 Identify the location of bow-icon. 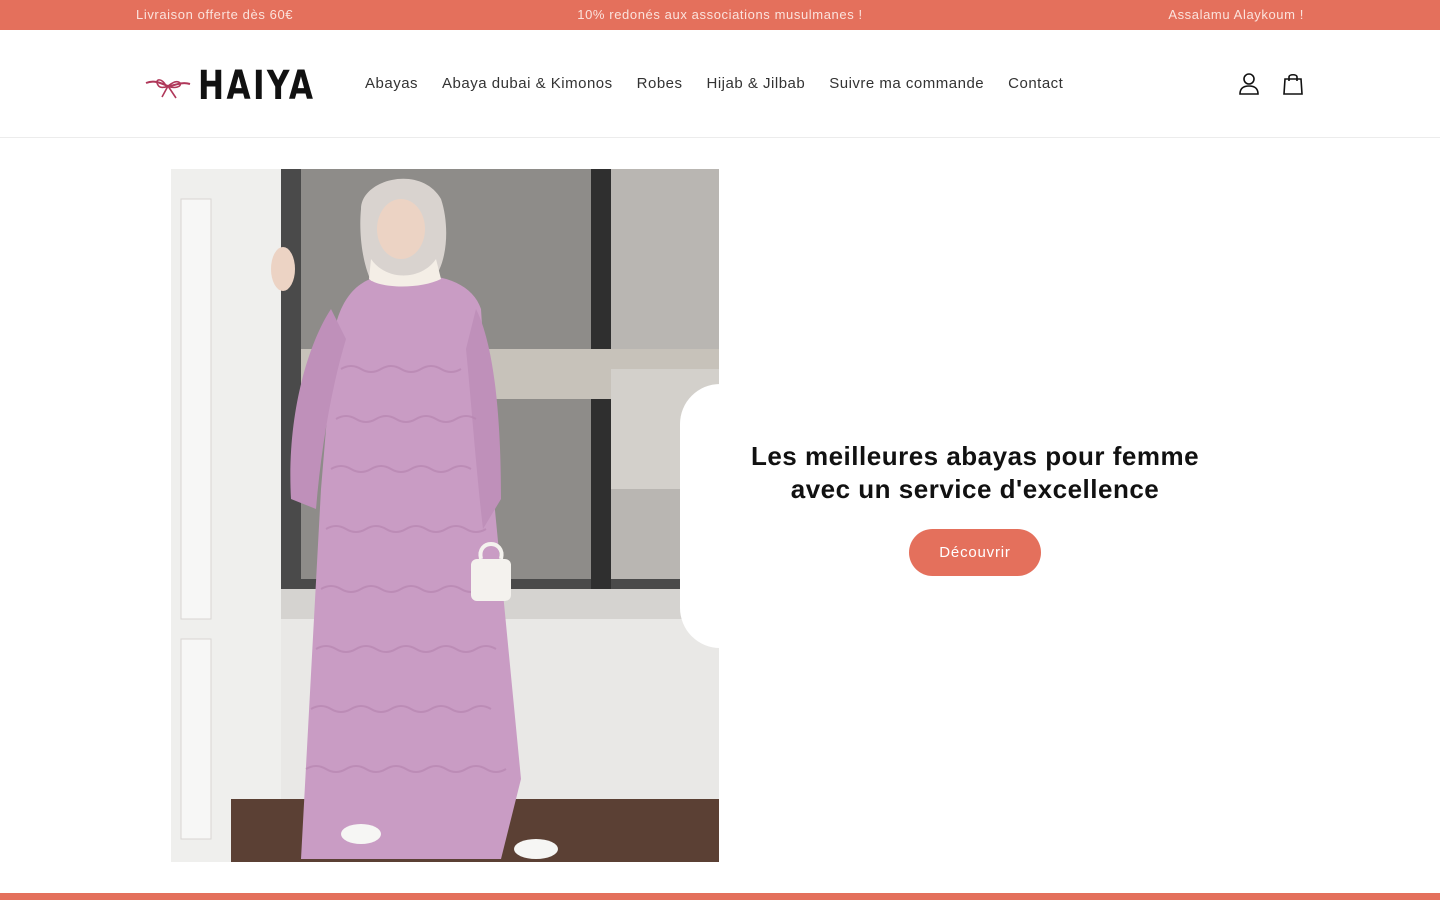
(168, 86).